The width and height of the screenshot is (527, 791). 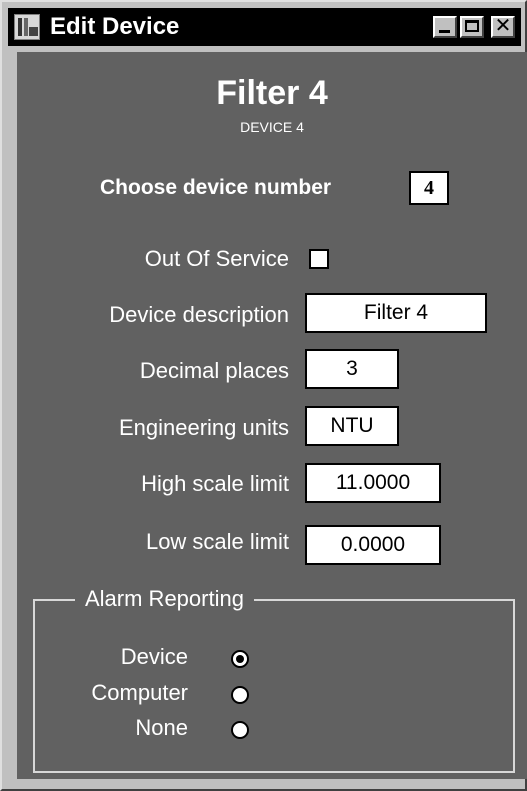 I want to click on device-number-field: 4, so click(x=429, y=188).